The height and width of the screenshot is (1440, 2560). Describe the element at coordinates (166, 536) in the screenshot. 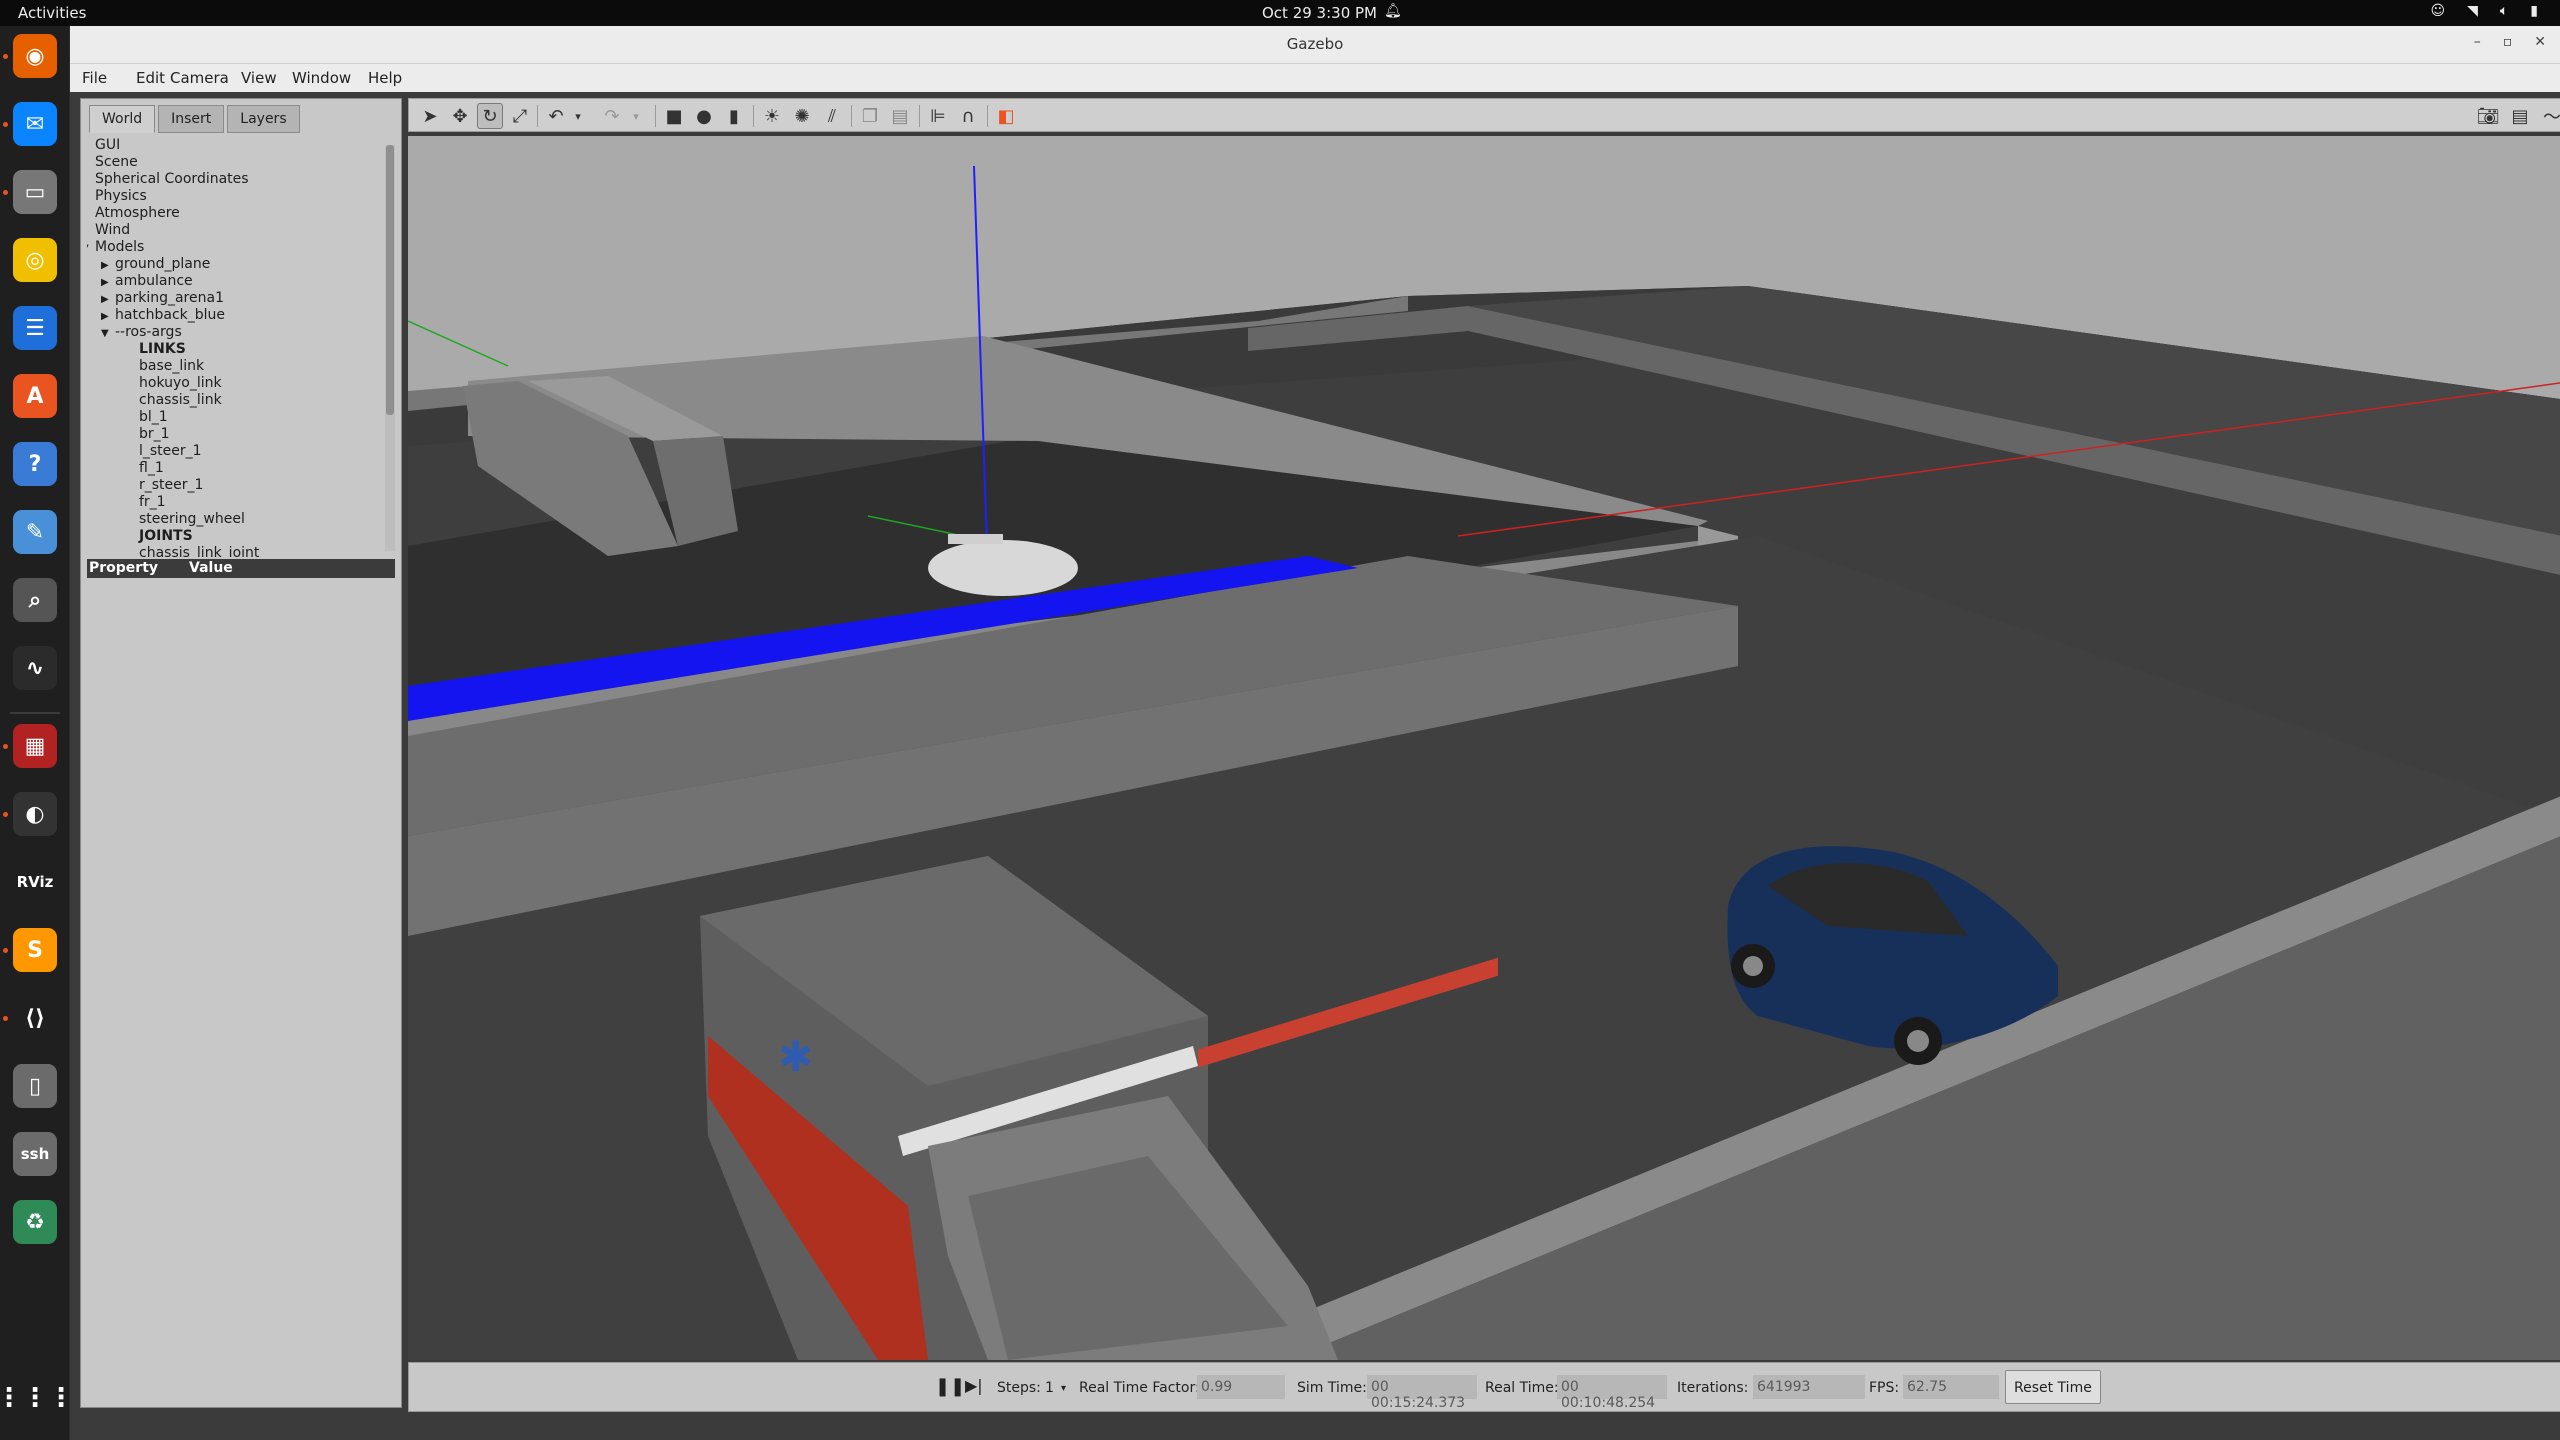

I see `tree-item: JOINTS` at that location.